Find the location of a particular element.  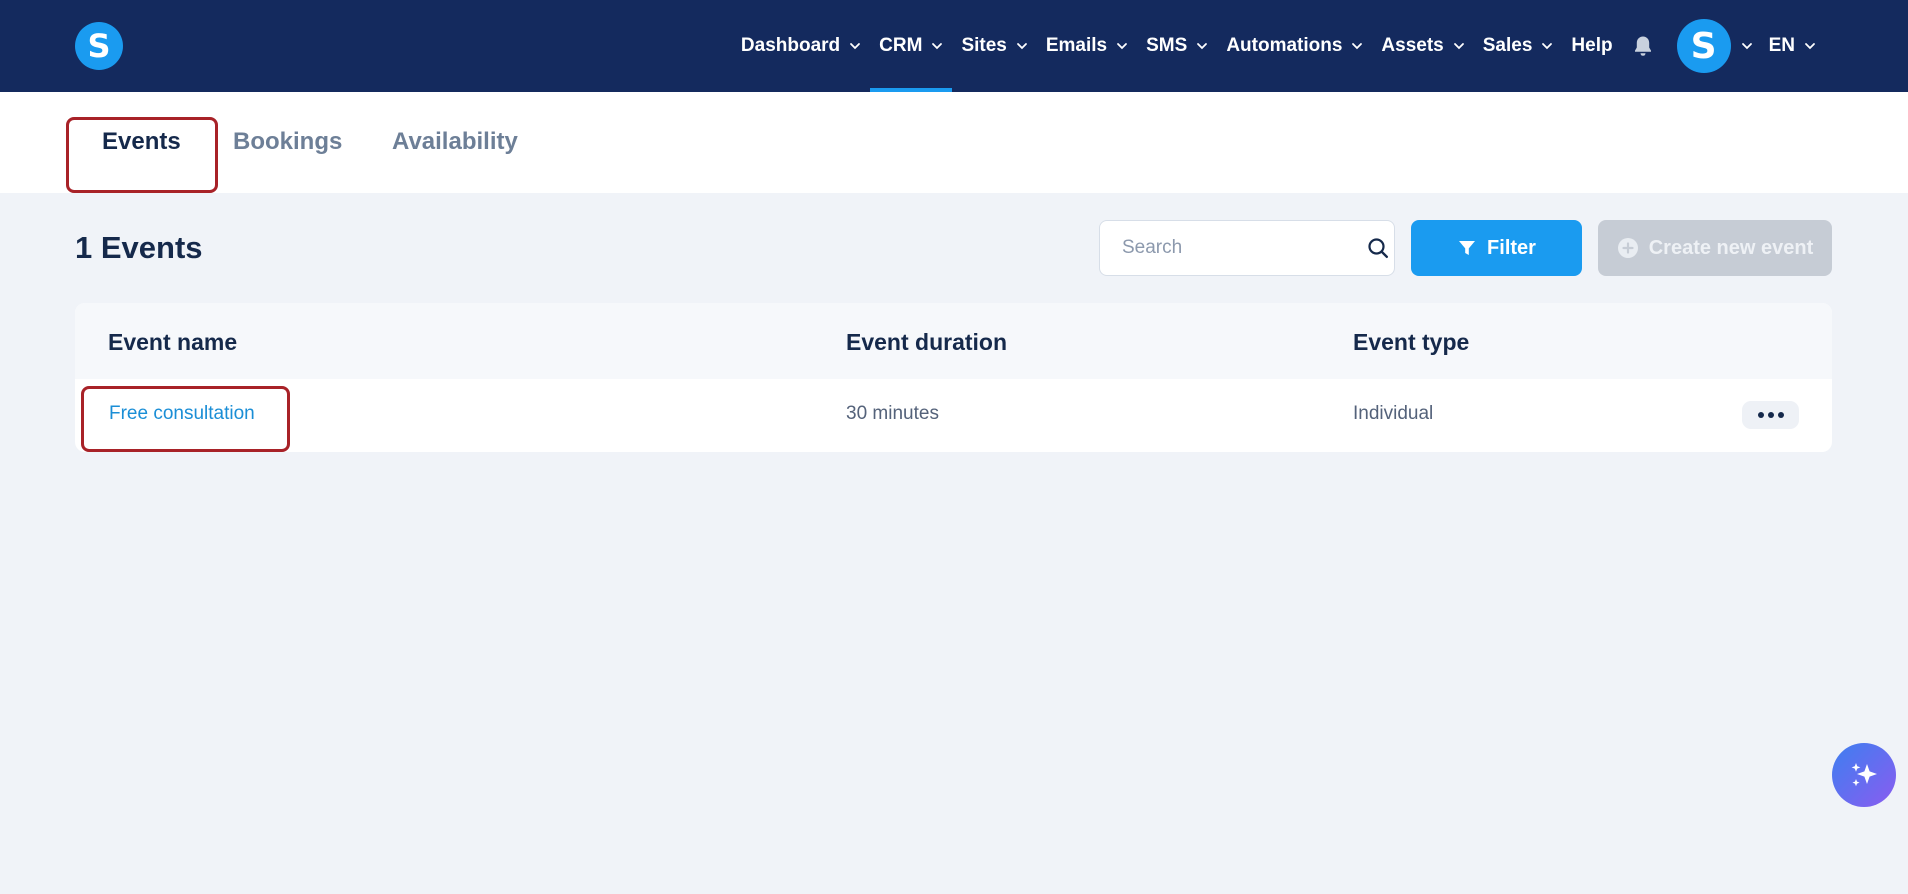

nav-item-automations: Automations is located at coordinates (1294, 46).